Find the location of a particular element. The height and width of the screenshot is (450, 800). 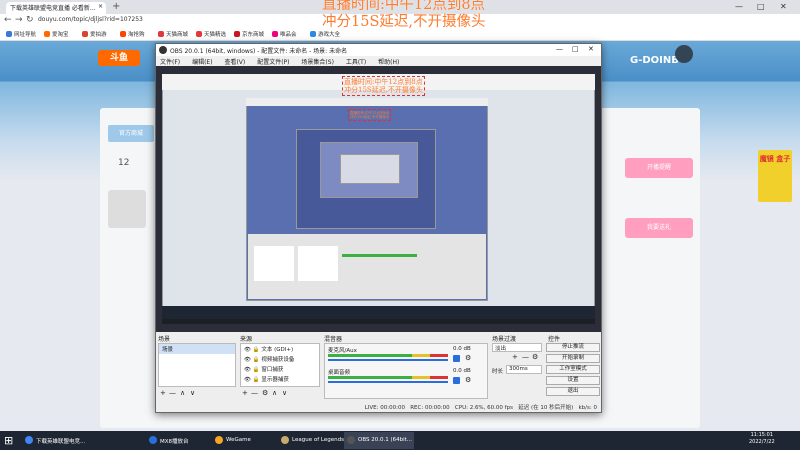

taskbar-item: League of Legends is located at coordinates (311, 440).